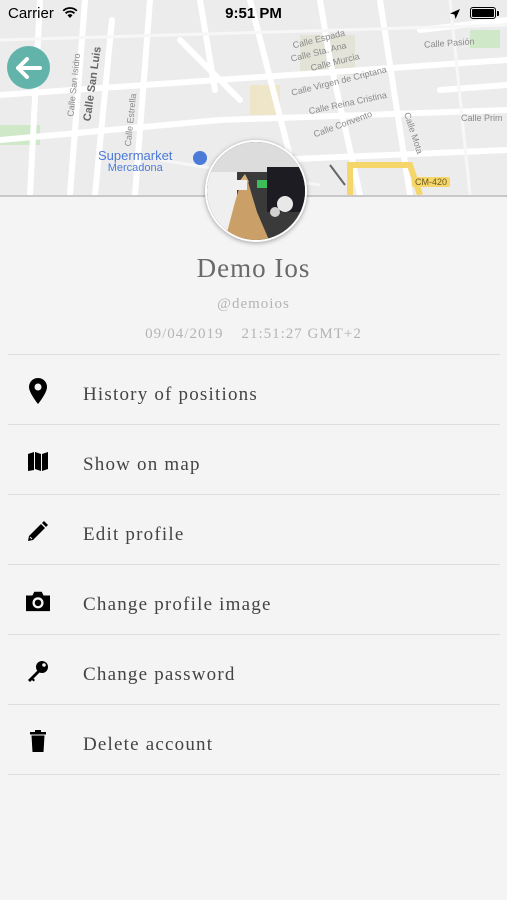  I want to click on timestamp-date: 09/04/2019, so click(184, 334).